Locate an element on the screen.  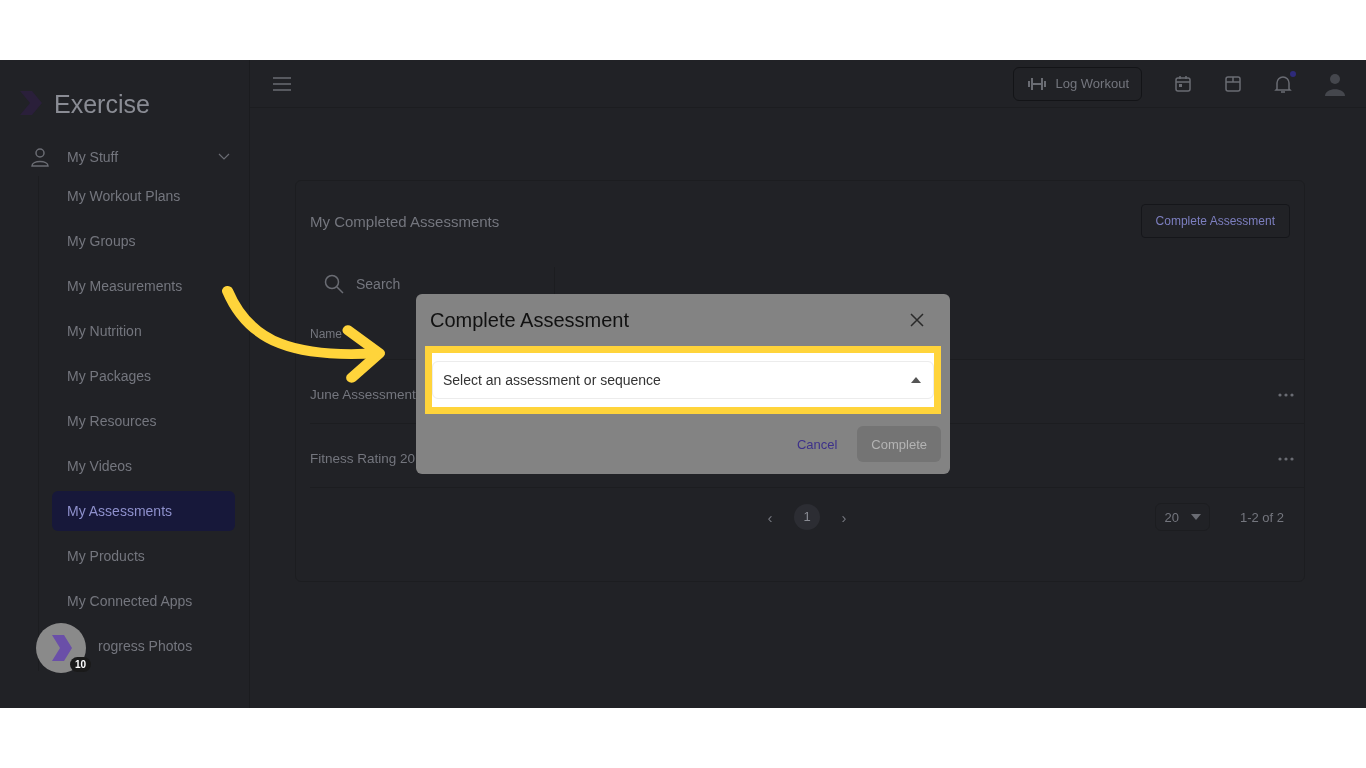
sidebar-item: My Assessments is located at coordinates (143, 511).